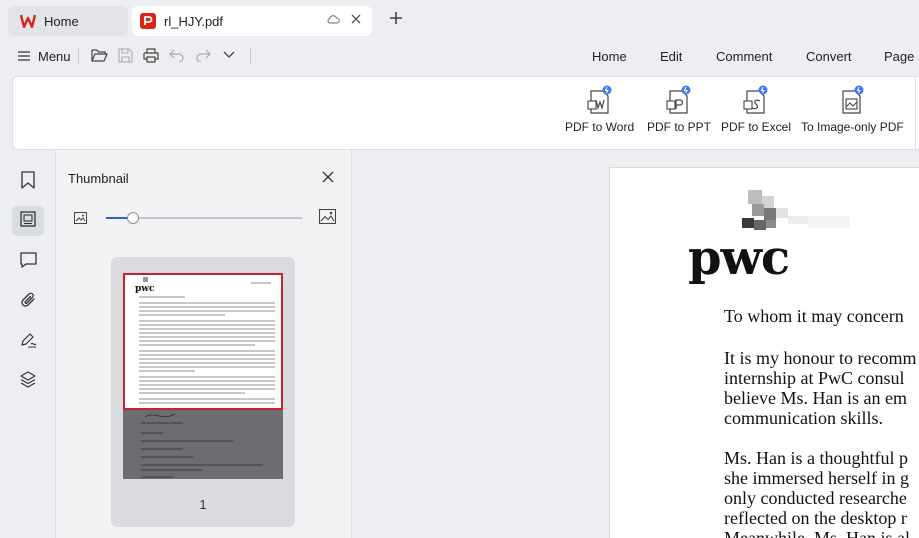 The image size is (919, 538). Describe the element at coordinates (145, 289) in the screenshot. I see `svg-text: pwc` at that location.